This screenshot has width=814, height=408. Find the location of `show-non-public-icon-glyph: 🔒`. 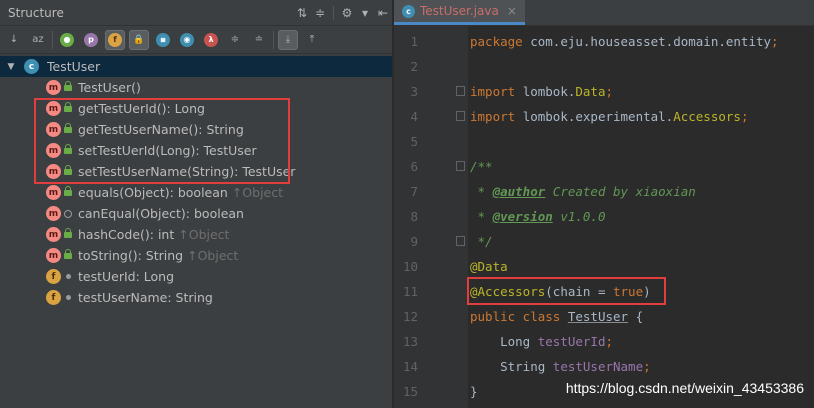

show-non-public-icon-glyph: 🔒 is located at coordinates (139, 39).